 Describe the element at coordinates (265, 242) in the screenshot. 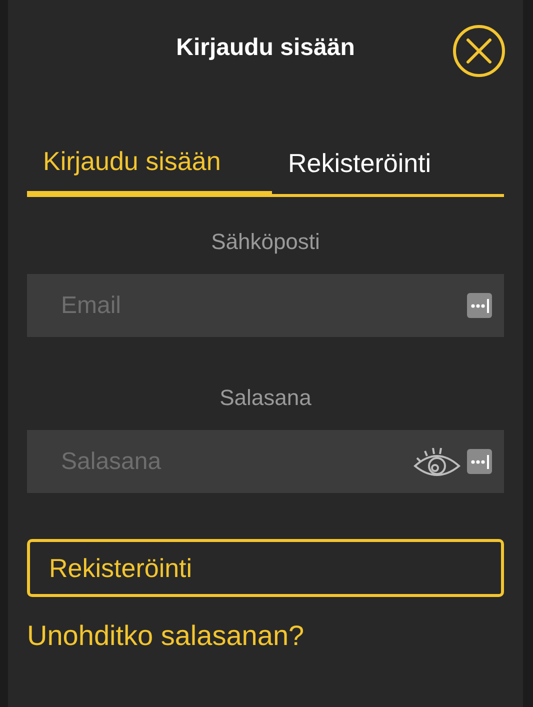

I see `field-label: Sähköposti` at that location.